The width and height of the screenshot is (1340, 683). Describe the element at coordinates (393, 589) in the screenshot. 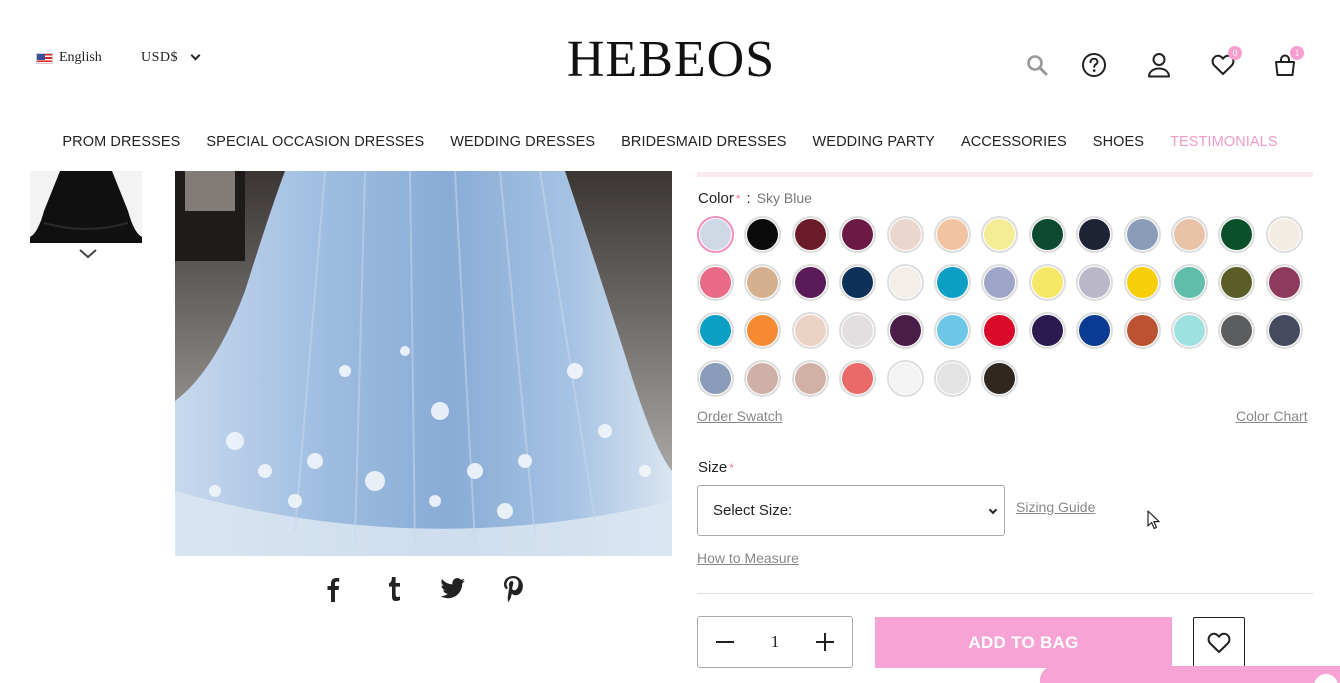

I see `share-tumblr` at that location.